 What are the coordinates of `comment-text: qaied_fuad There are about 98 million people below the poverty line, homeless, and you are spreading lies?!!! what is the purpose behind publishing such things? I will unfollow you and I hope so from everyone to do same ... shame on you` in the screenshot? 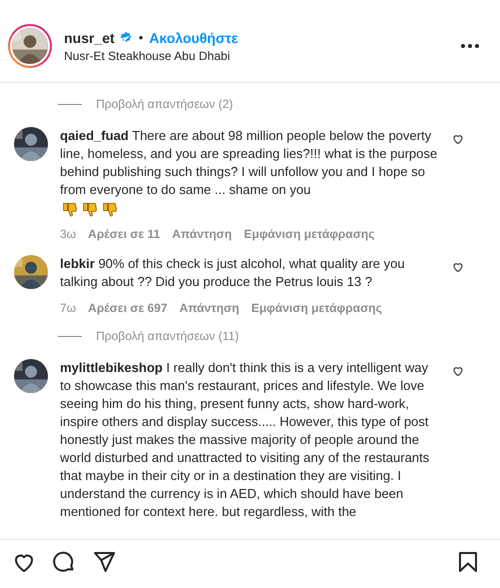 It's located at (249, 163).